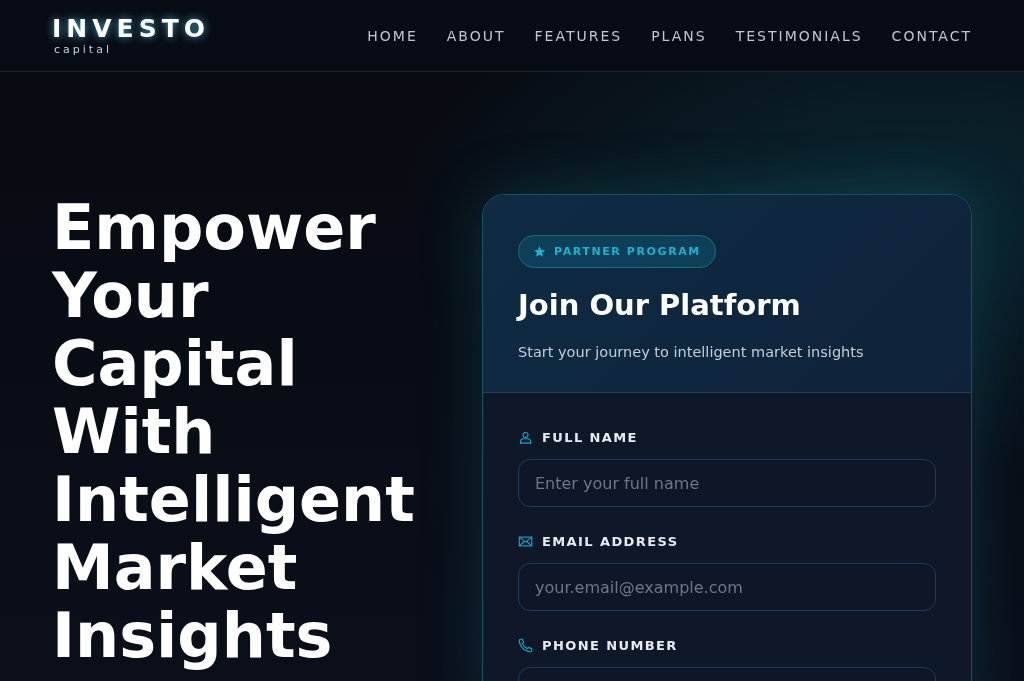  What do you see at coordinates (691, 352) in the screenshot?
I see `card-subtitle: Start your journey to intelligent market insights` at bounding box center [691, 352].